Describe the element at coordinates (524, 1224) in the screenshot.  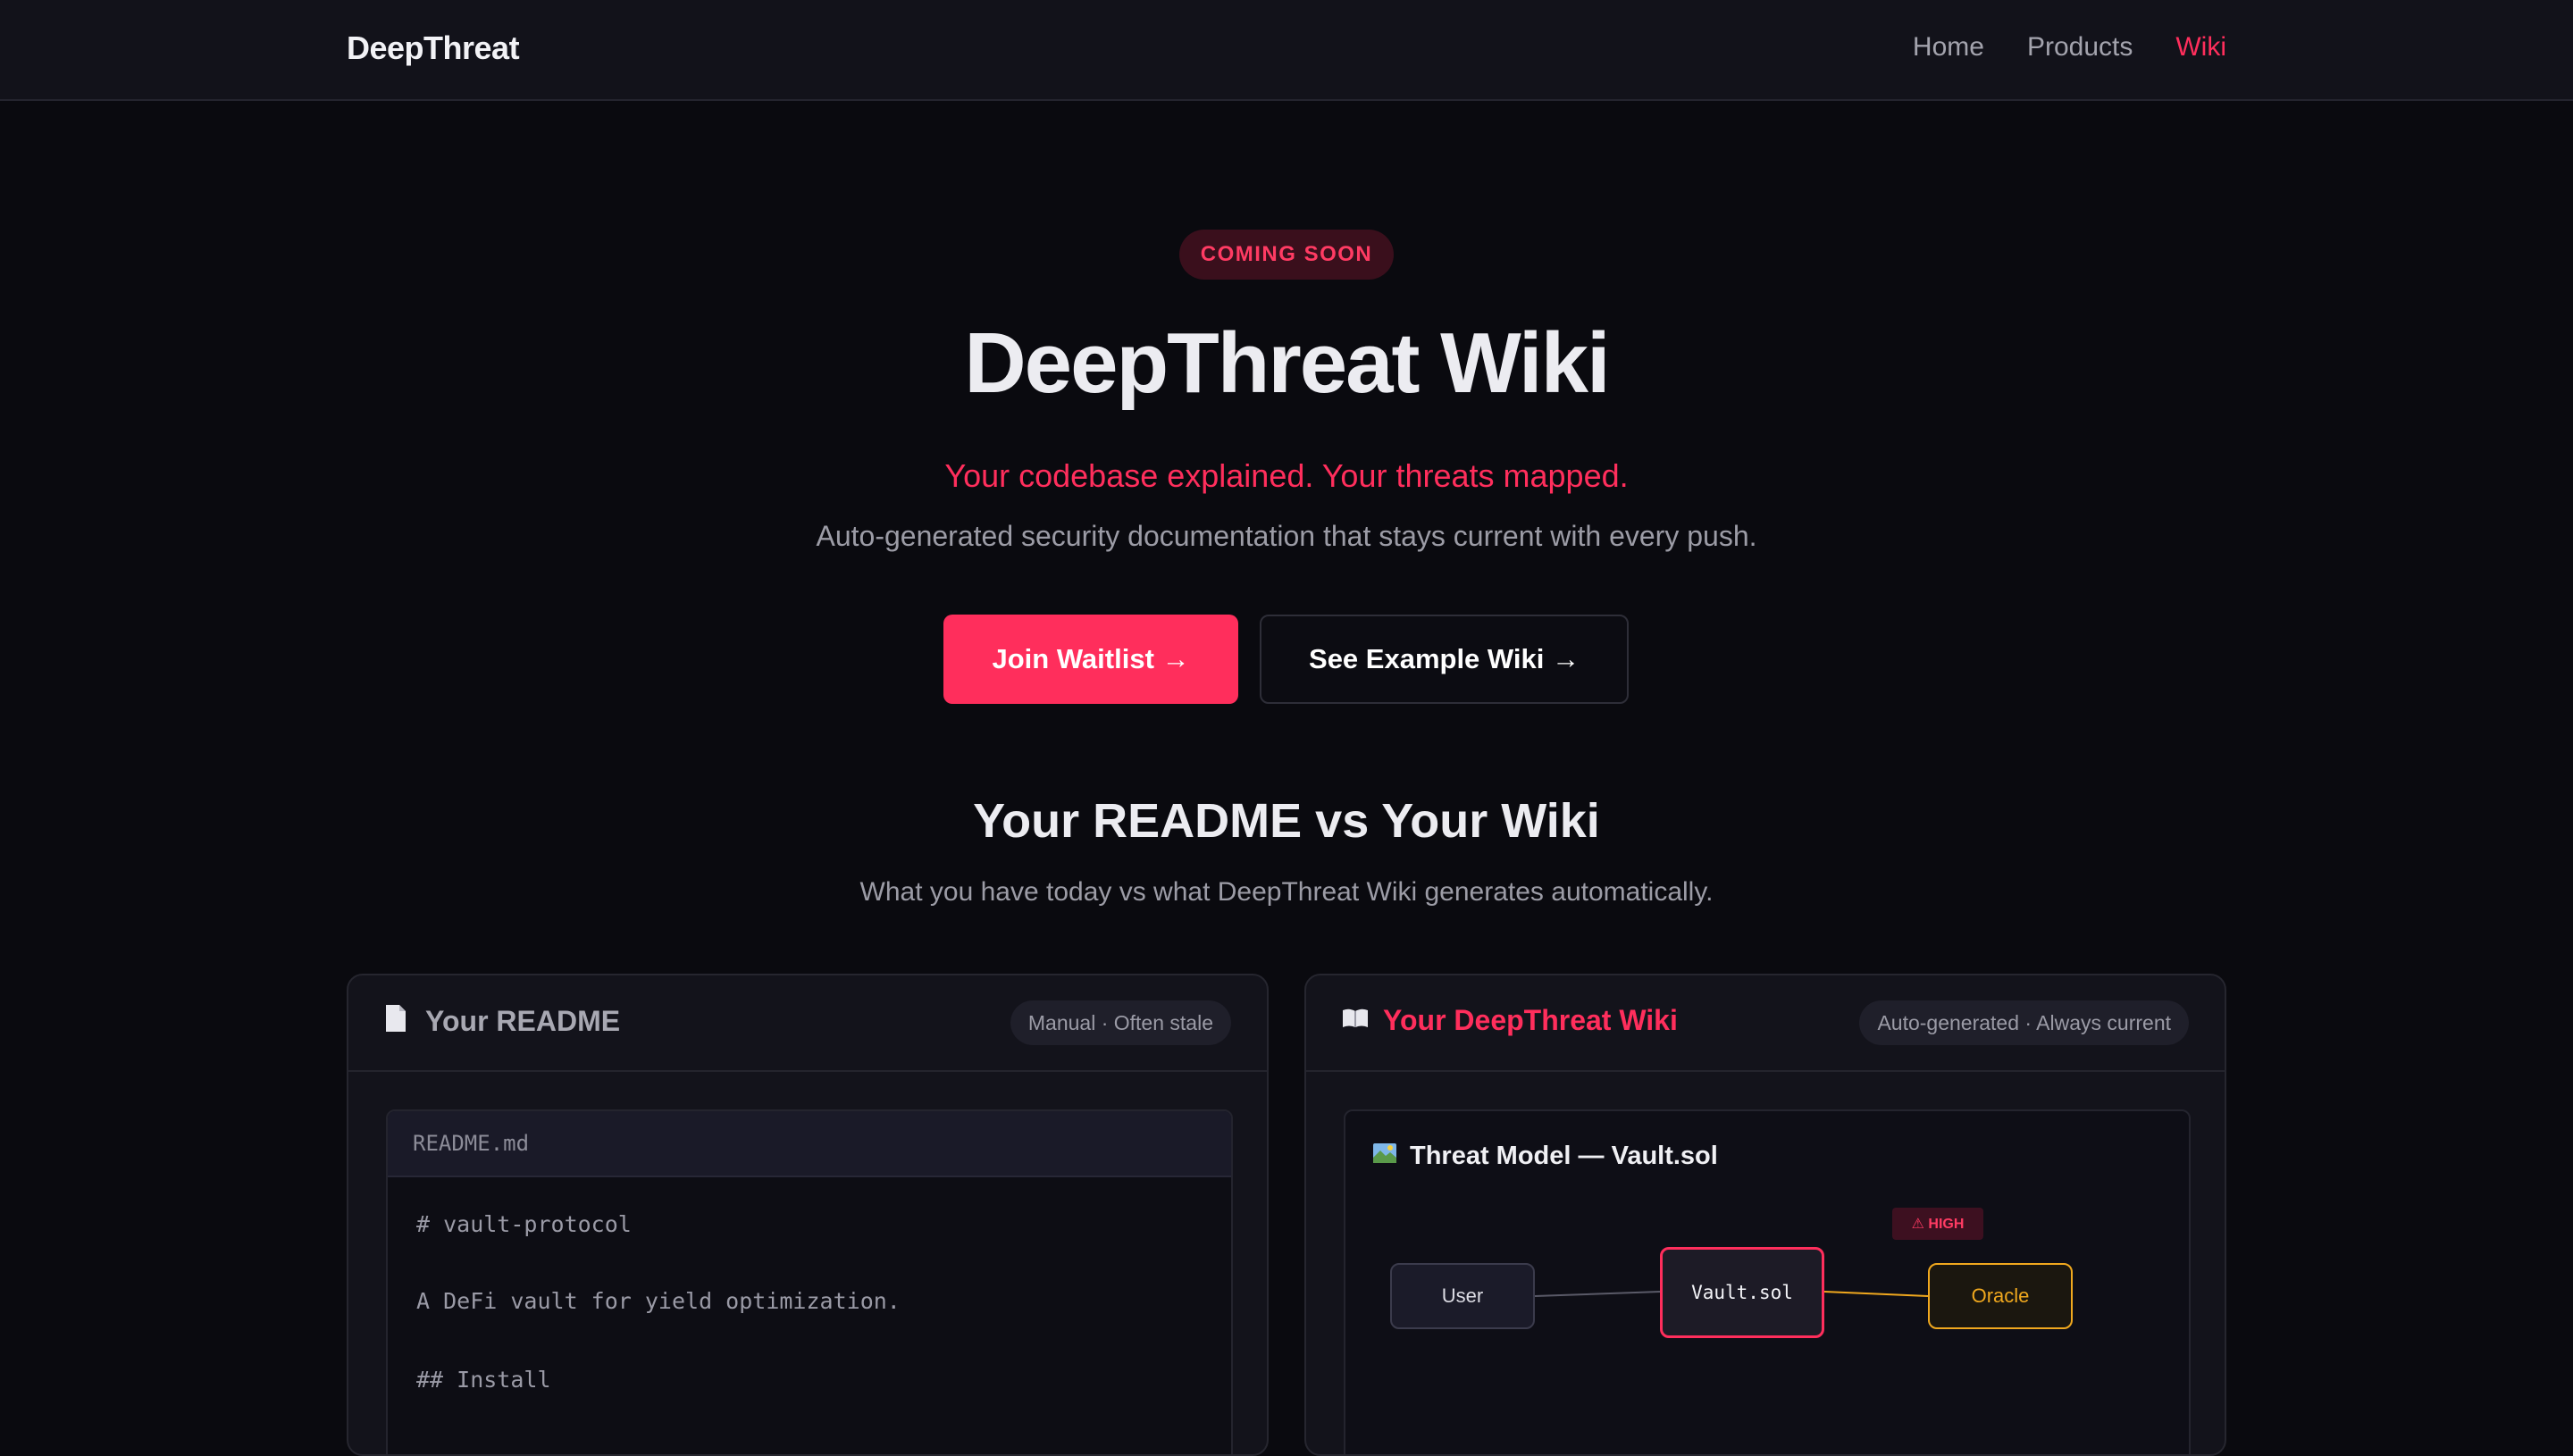
I see `readme-line: # vault-protocol` at that location.